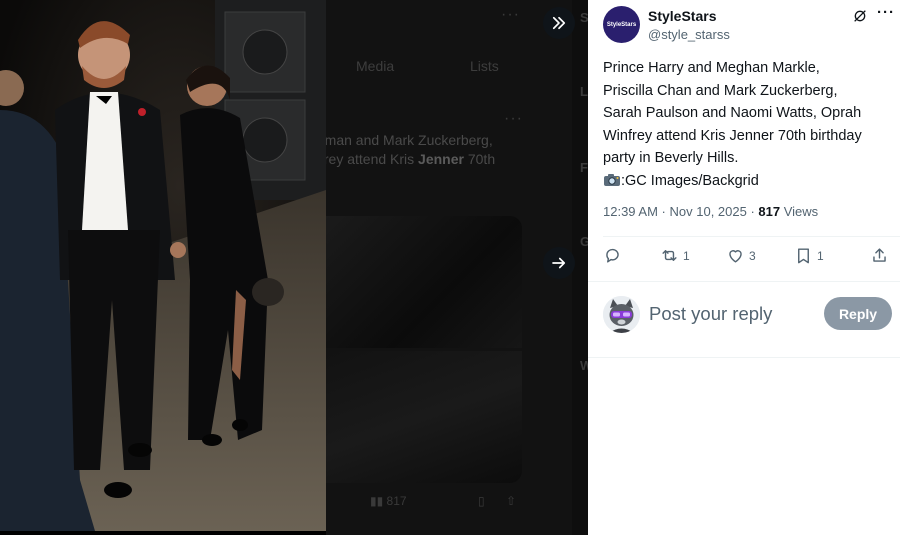 This screenshot has height=535, width=900. I want to click on post-text-line: party in Beverly Hills., so click(671, 158).